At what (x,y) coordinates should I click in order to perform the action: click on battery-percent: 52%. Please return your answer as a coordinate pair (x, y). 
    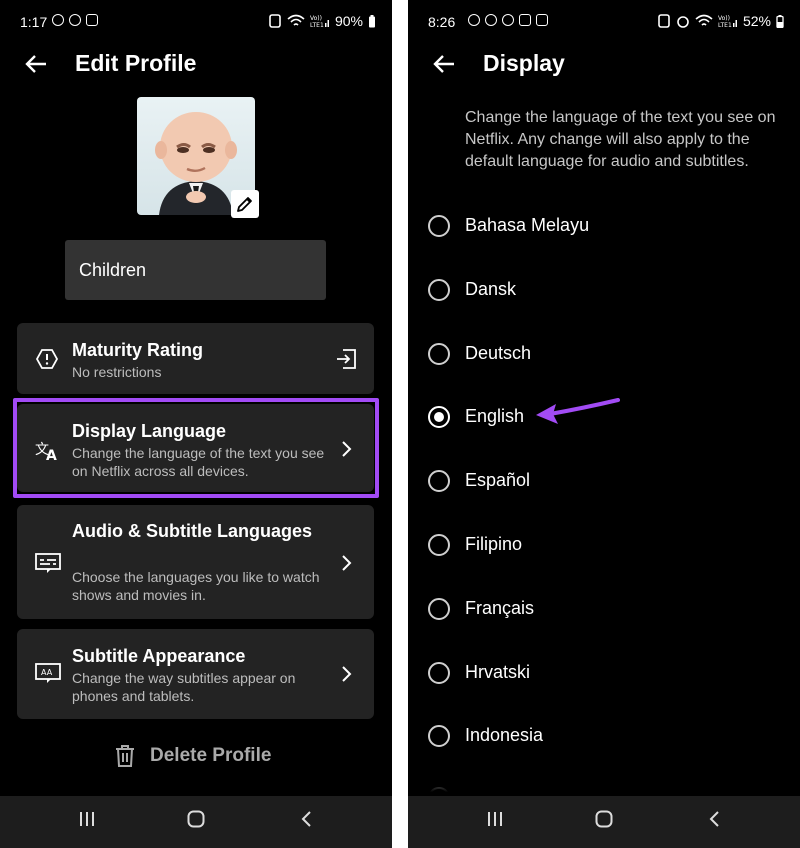
    Looking at the image, I should click on (756, 21).